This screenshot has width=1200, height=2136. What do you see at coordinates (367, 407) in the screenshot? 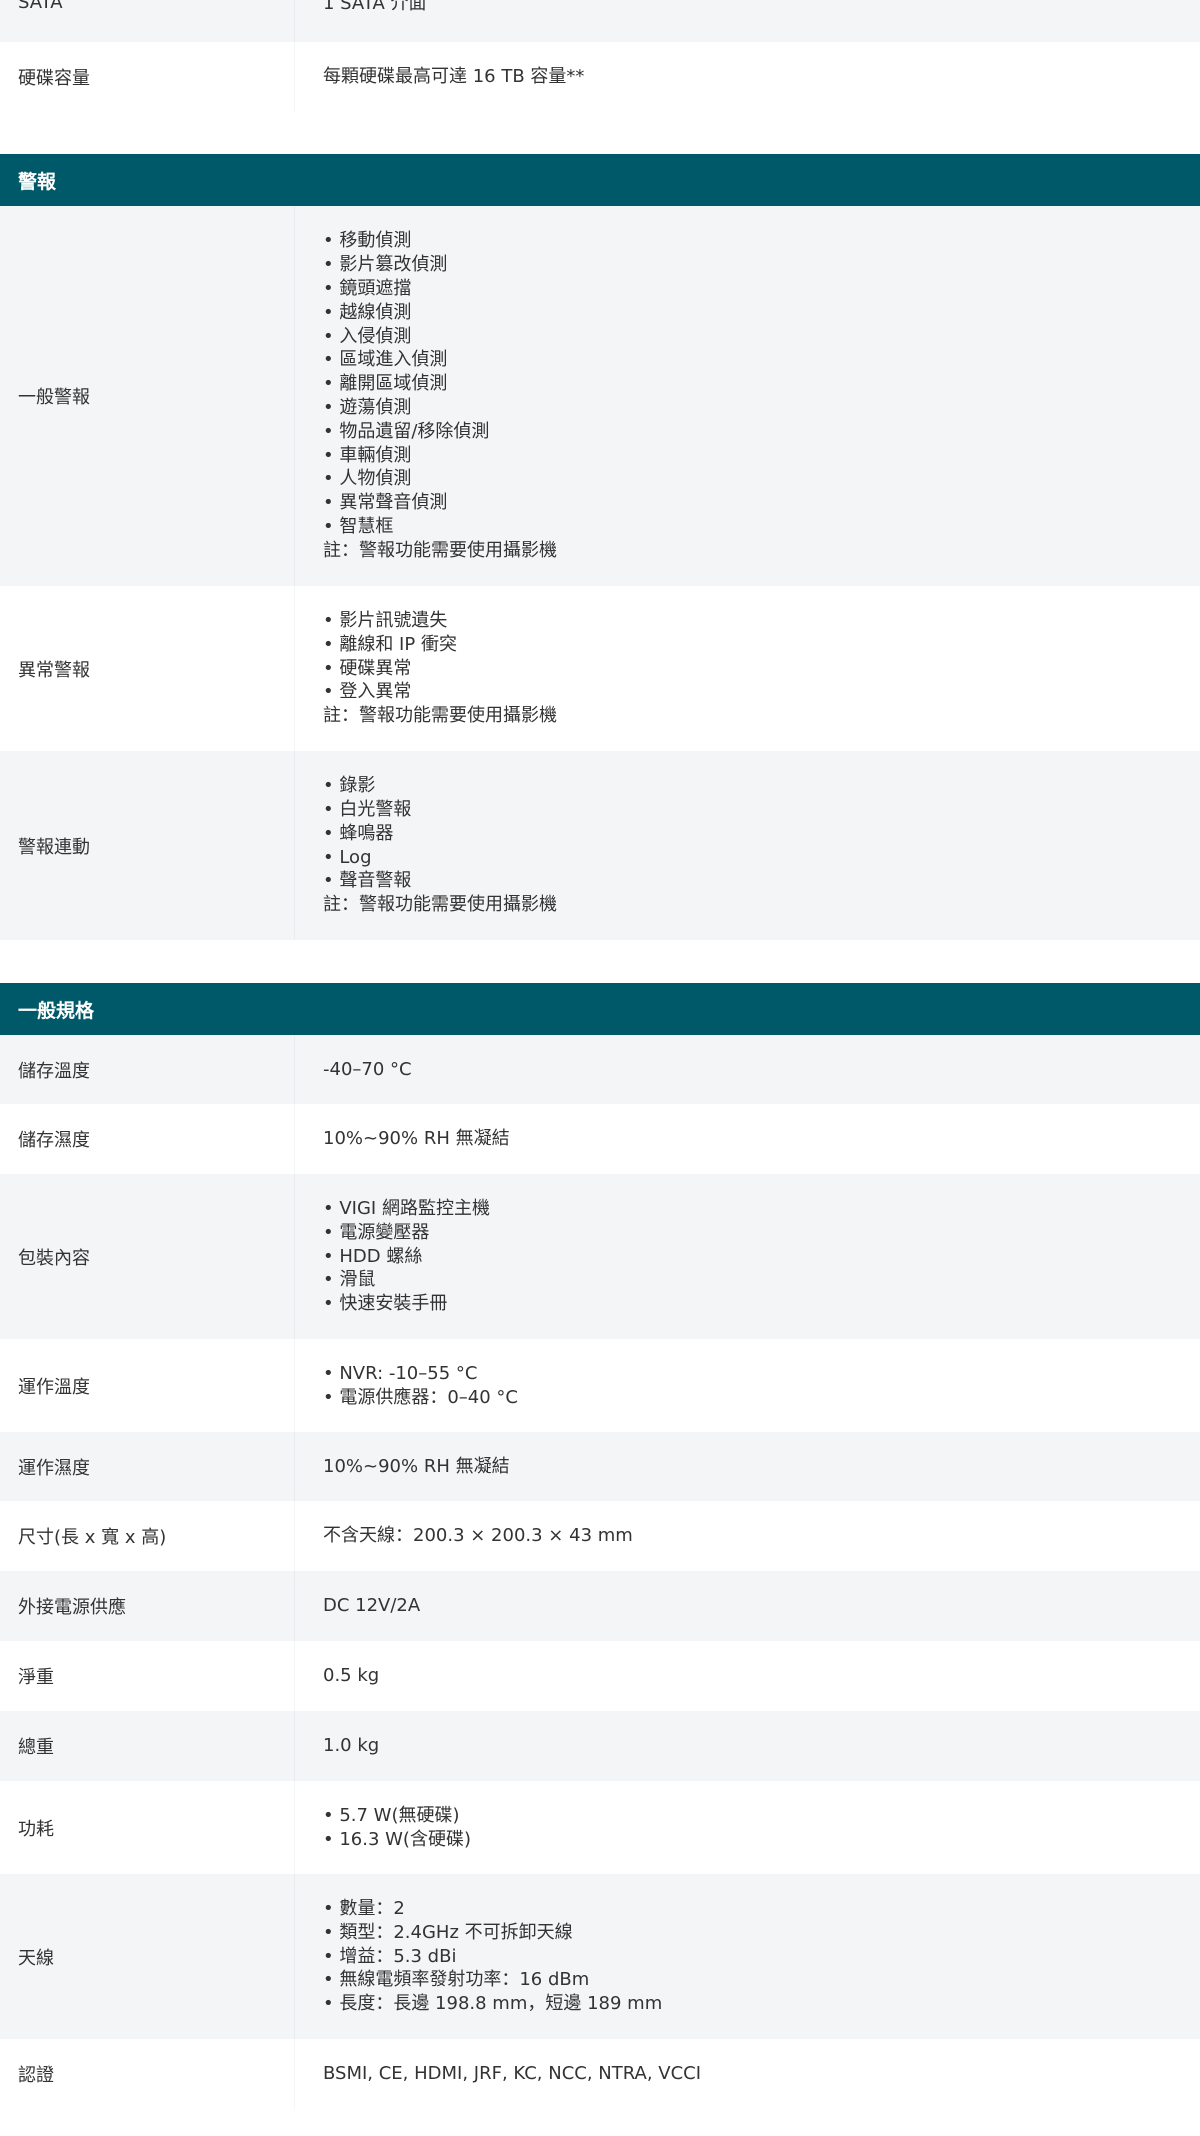
I see `spec-line: • 遊蕩偵測` at bounding box center [367, 407].